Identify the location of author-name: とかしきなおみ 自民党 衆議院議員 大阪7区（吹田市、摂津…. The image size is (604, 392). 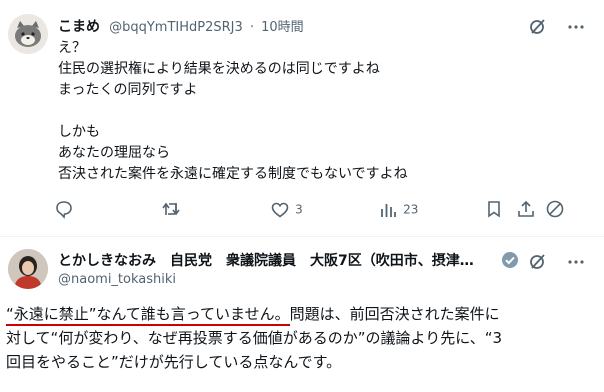
(266, 261).